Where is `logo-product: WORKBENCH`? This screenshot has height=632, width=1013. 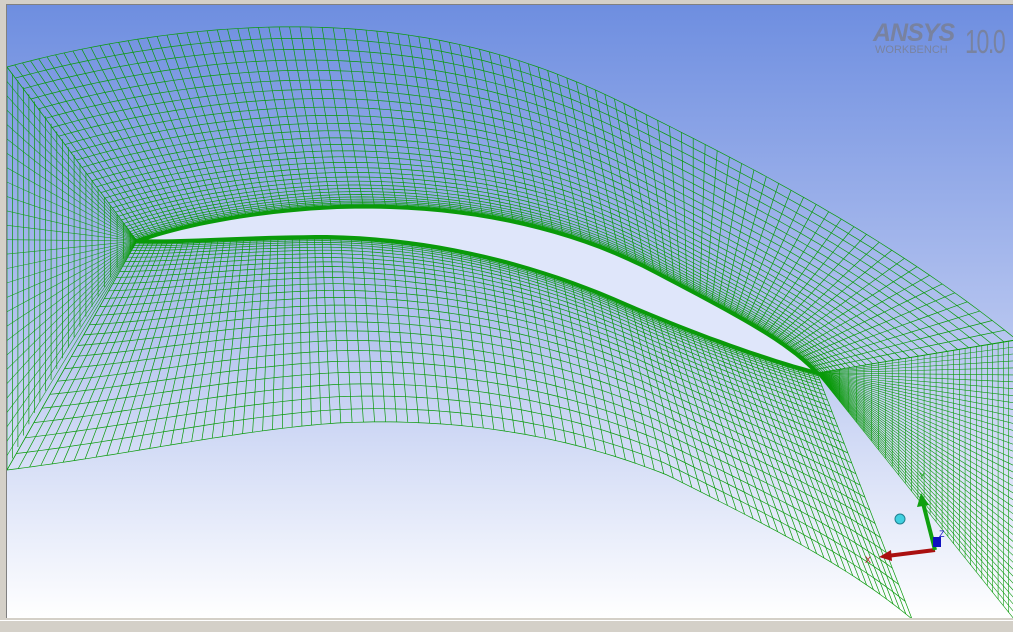
logo-product: WORKBENCH is located at coordinates (911, 50).